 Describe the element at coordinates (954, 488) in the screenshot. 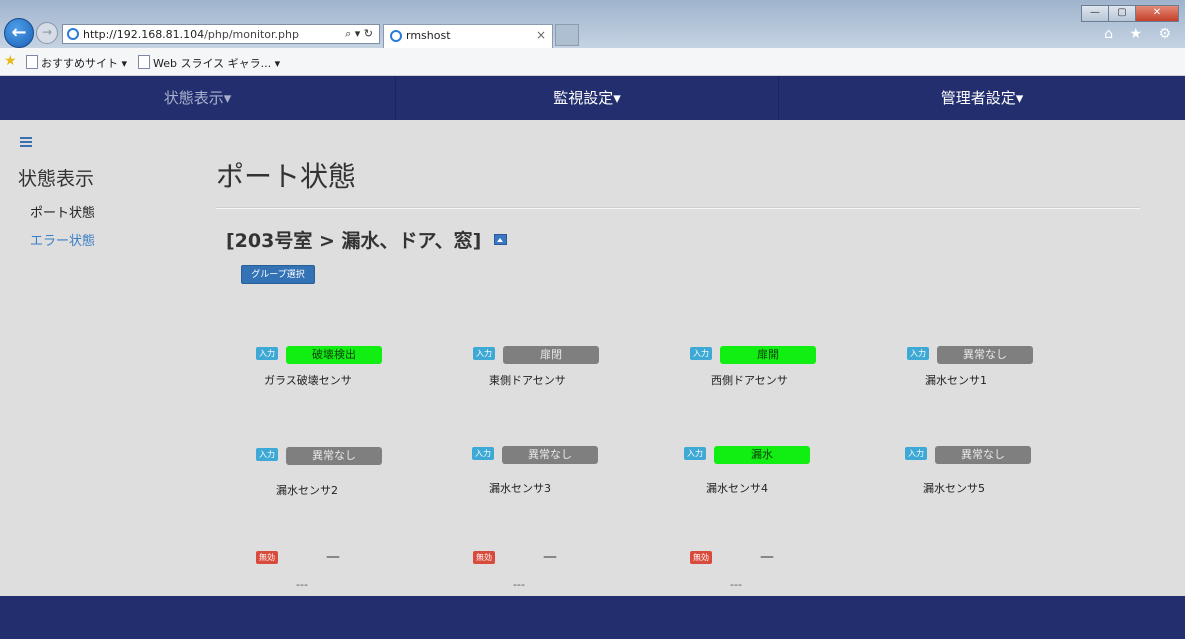

I see `port-name: 漏水センサ5` at that location.